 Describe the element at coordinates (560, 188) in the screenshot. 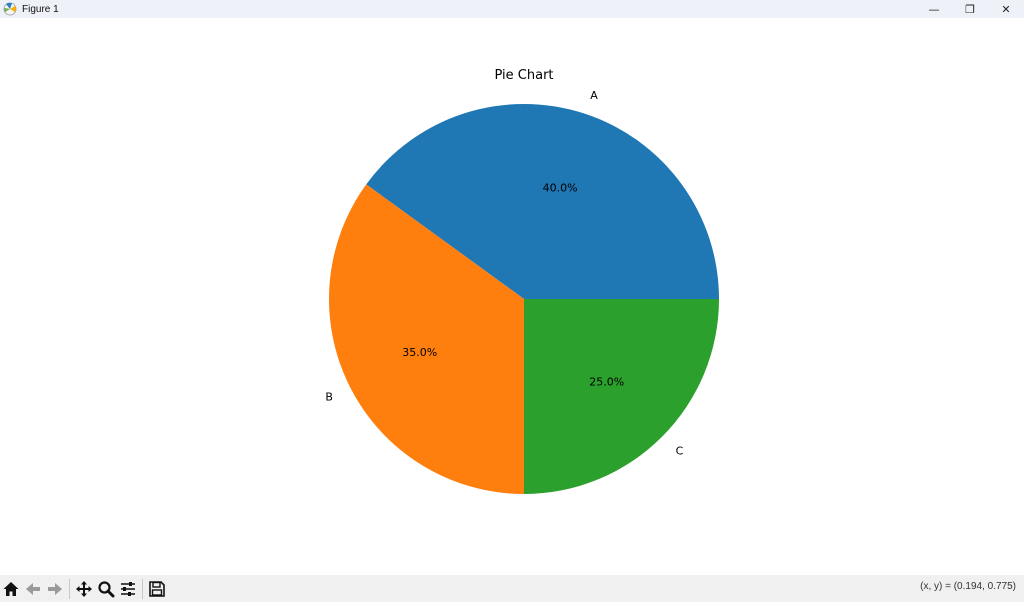

I see `slice-percent-a: 40.0%` at that location.